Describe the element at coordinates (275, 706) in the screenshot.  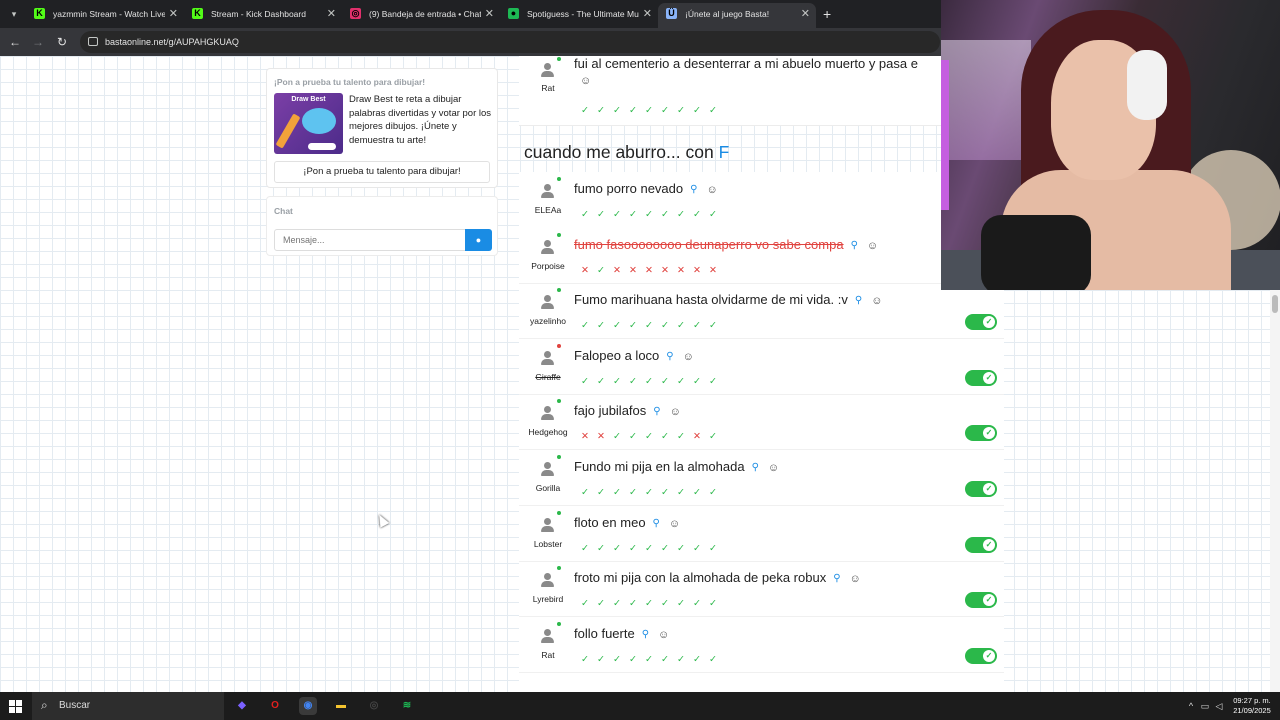
I see `opera-icon: O` at that location.